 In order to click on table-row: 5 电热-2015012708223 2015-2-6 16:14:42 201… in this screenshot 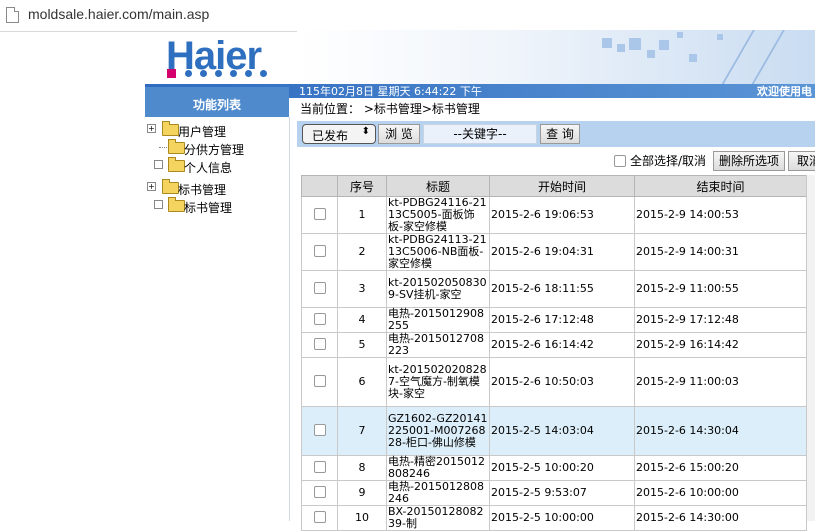, I will do `click(554, 345)`.